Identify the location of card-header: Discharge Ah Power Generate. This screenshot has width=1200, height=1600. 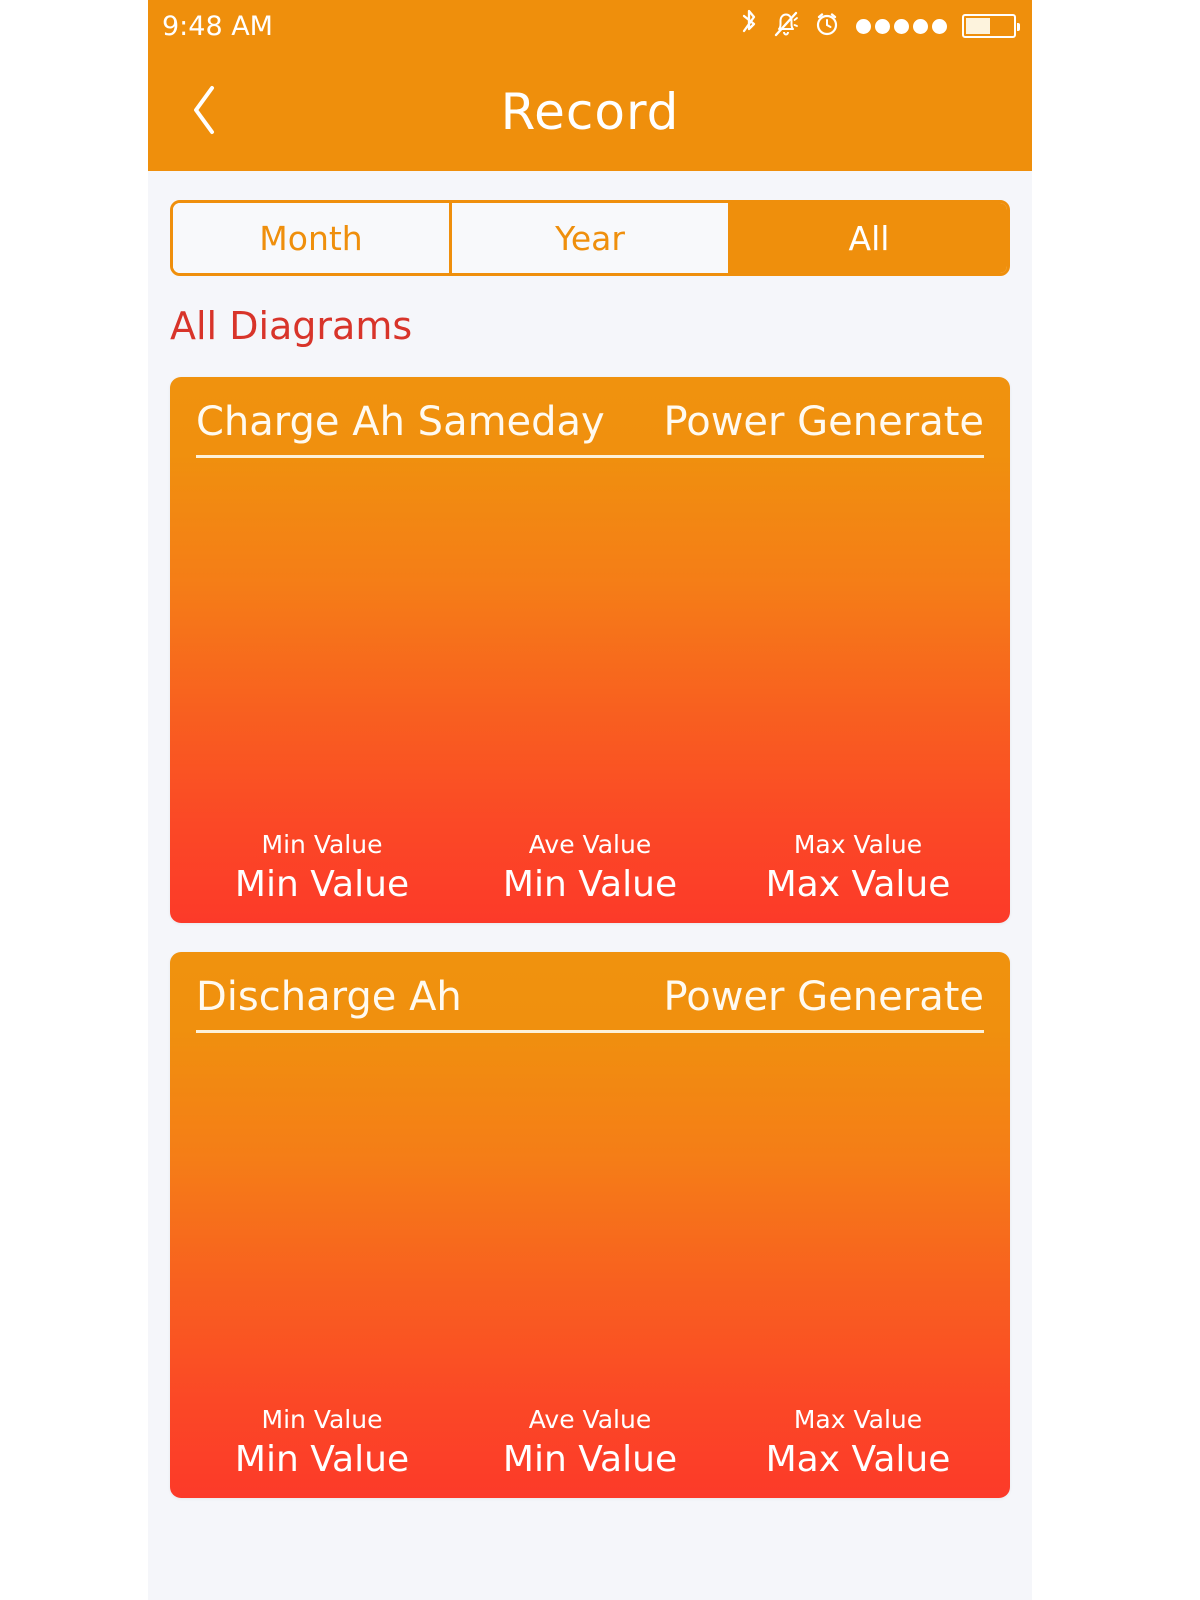
(590, 986).